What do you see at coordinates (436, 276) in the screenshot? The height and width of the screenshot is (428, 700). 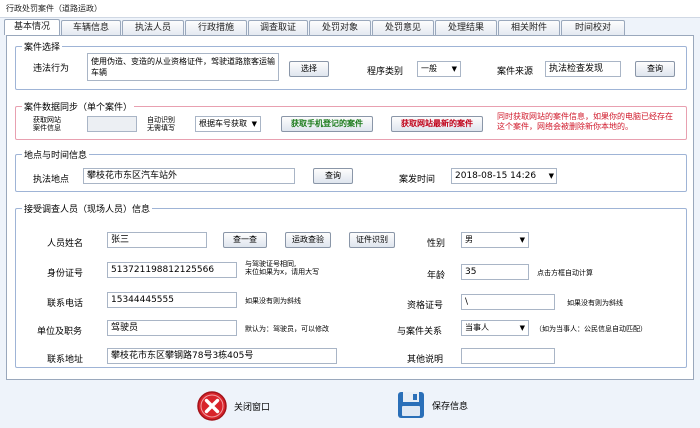 I see `age-label: 年龄` at bounding box center [436, 276].